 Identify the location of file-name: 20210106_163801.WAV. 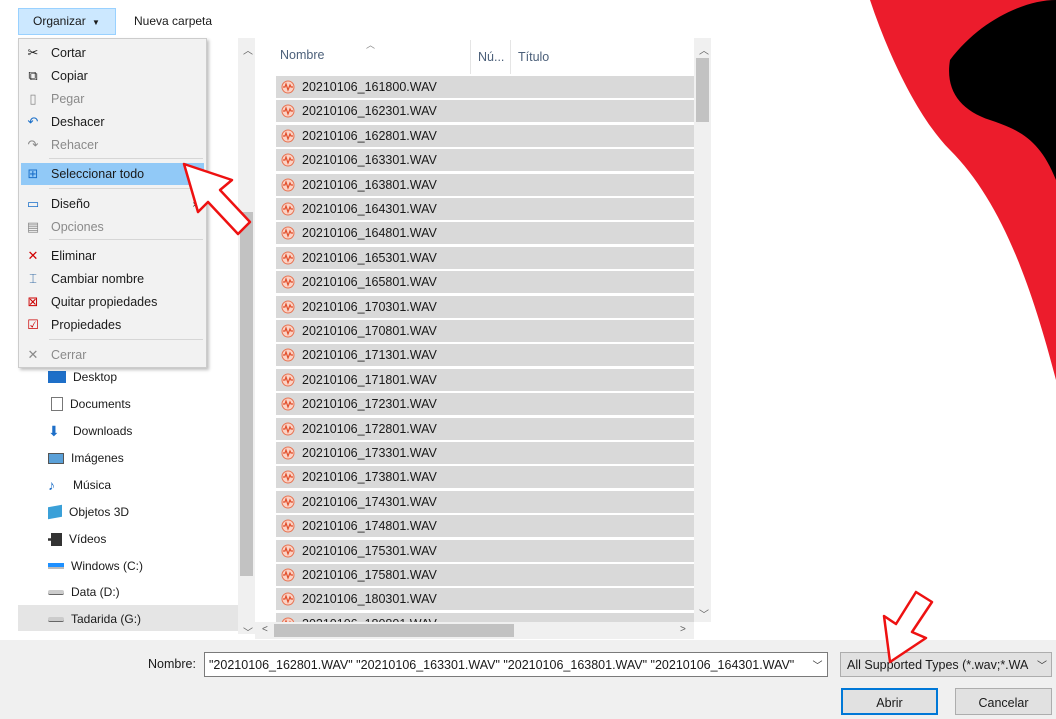
(369, 184).